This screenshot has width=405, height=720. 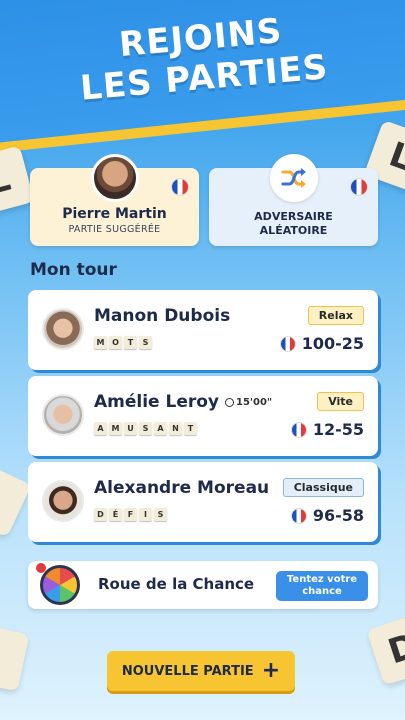 I want to click on plus-icon: +, so click(x=271, y=670).